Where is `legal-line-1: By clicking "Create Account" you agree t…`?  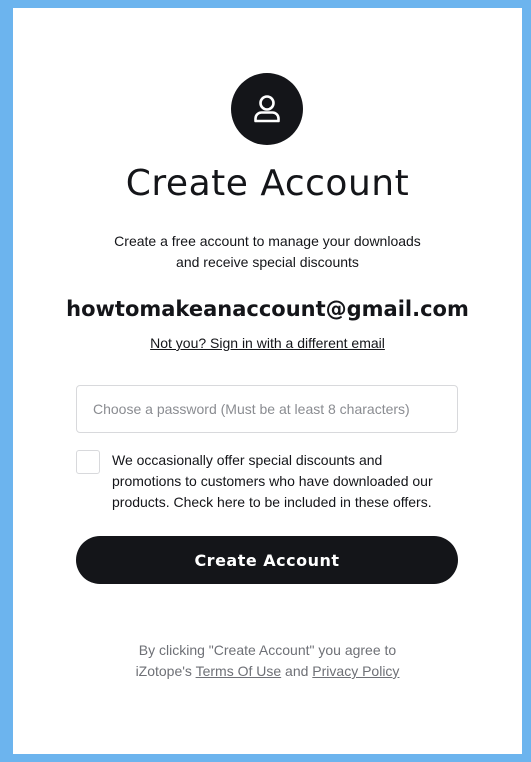
legal-line-1: By clicking "Create Account" you agree t… is located at coordinates (267, 650).